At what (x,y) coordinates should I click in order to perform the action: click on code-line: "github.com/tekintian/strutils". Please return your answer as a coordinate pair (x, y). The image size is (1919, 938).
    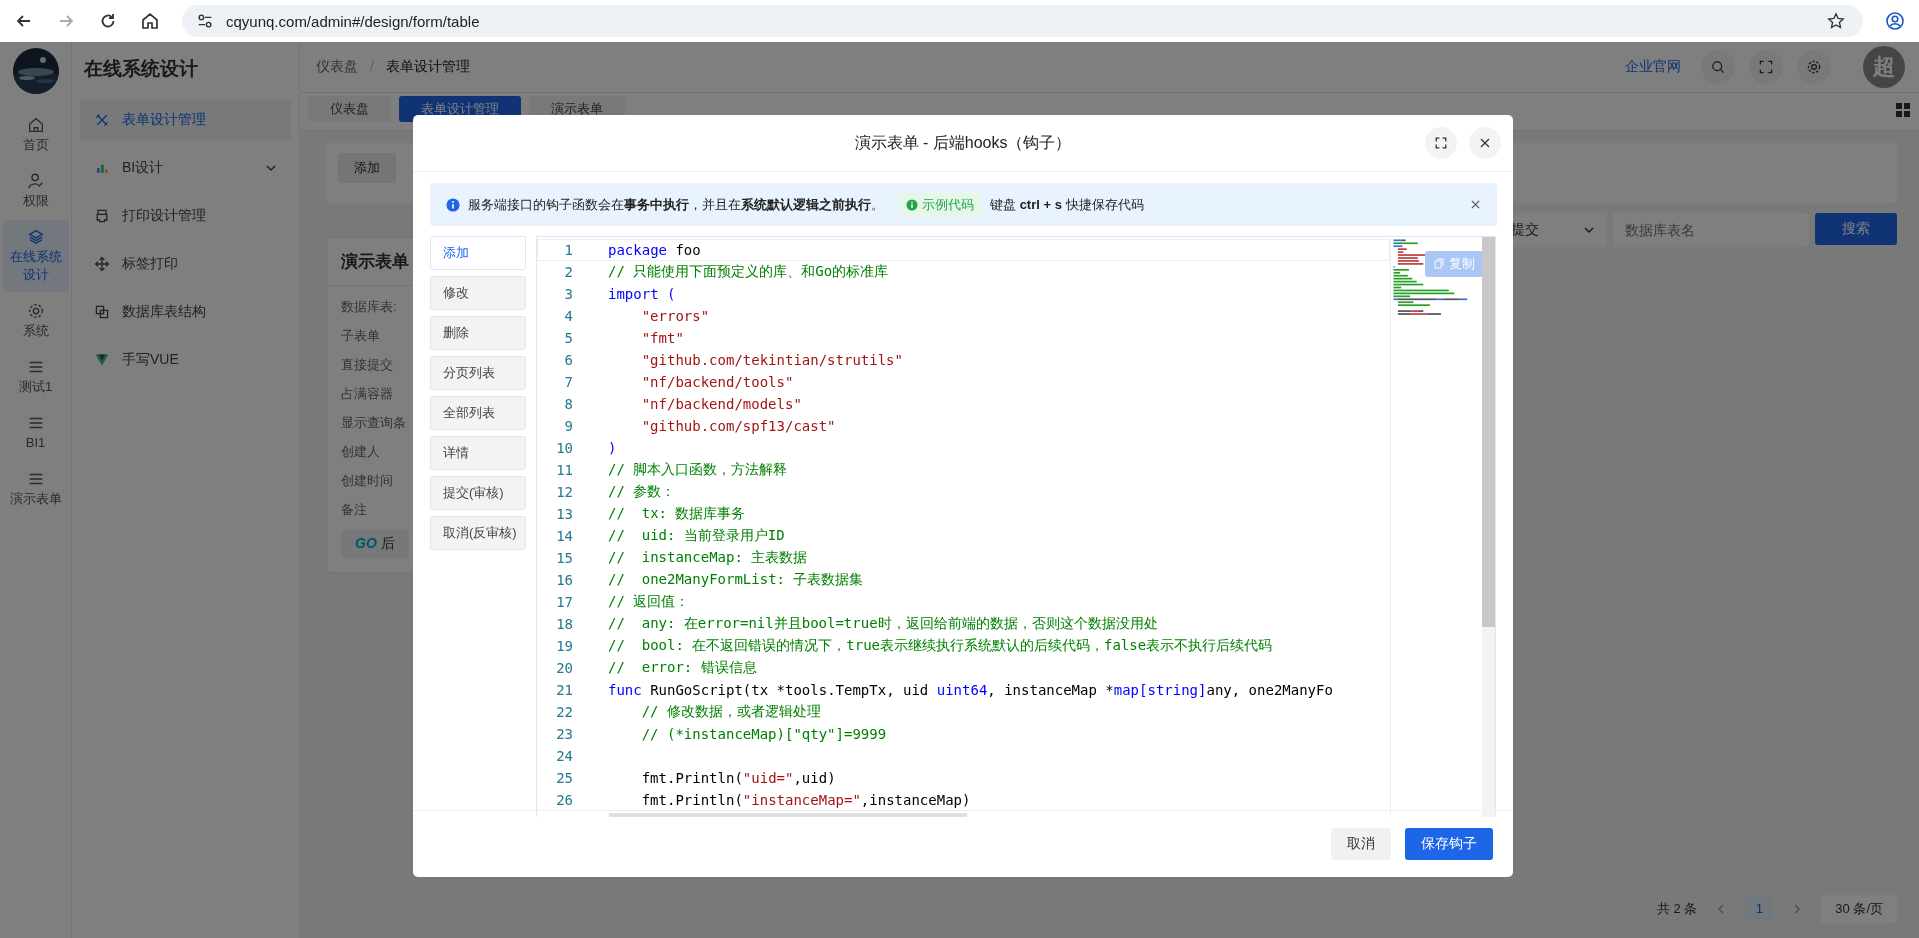
    Looking at the image, I should click on (772, 360).